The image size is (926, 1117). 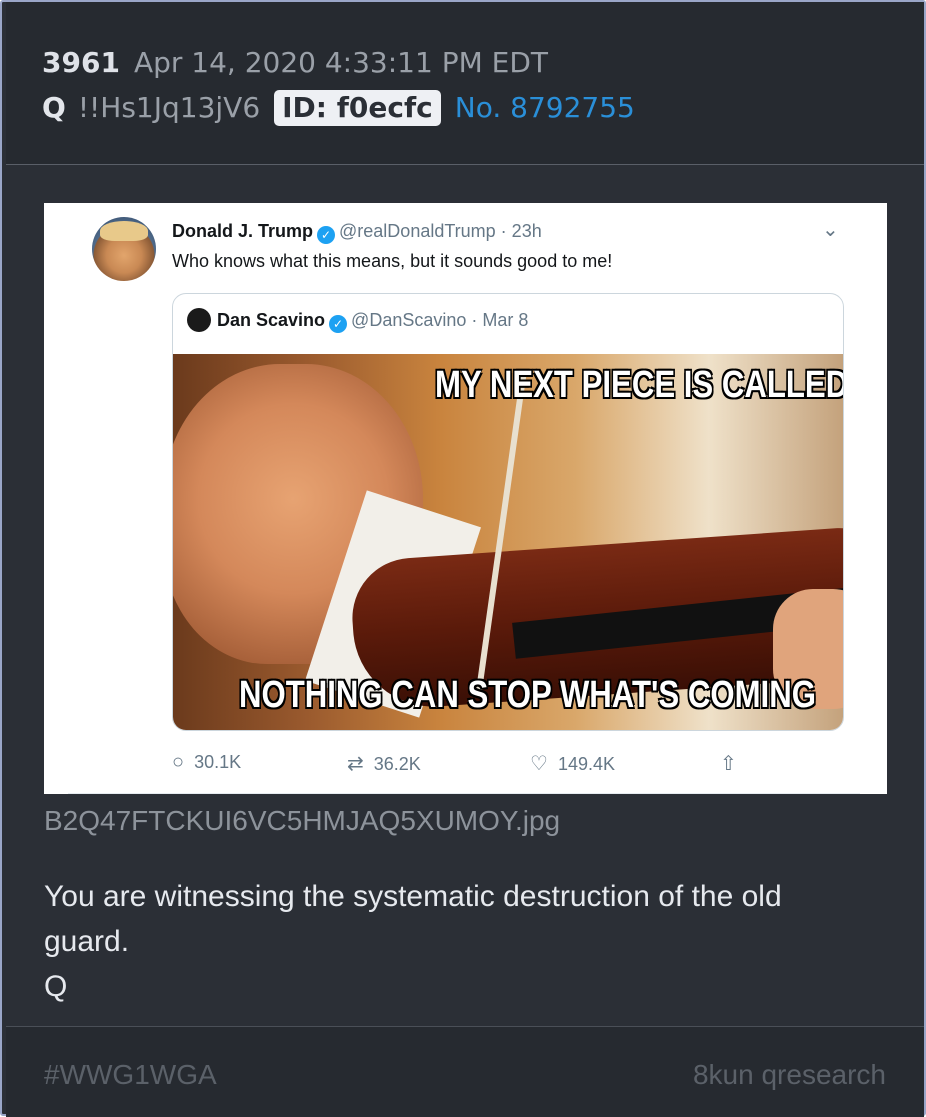 What do you see at coordinates (465, 1071) in the screenshot?
I see `post-footer: #WWG1WGA 8kun qresearch` at bounding box center [465, 1071].